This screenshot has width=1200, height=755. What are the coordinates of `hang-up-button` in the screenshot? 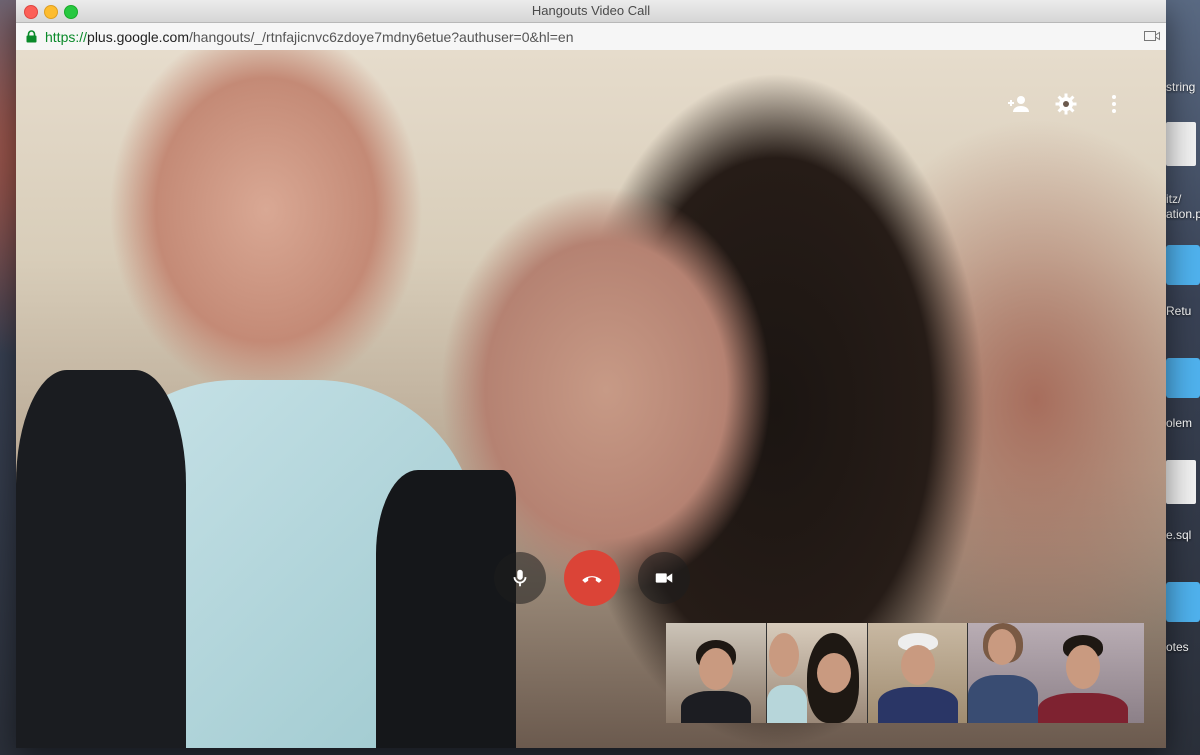 It's located at (592, 578).